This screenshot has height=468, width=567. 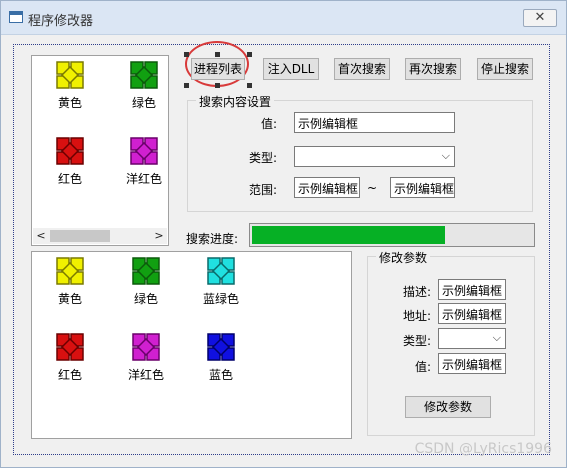 What do you see at coordinates (472, 363) in the screenshot?
I see `modify-value-input: 示例编辑框` at bounding box center [472, 363].